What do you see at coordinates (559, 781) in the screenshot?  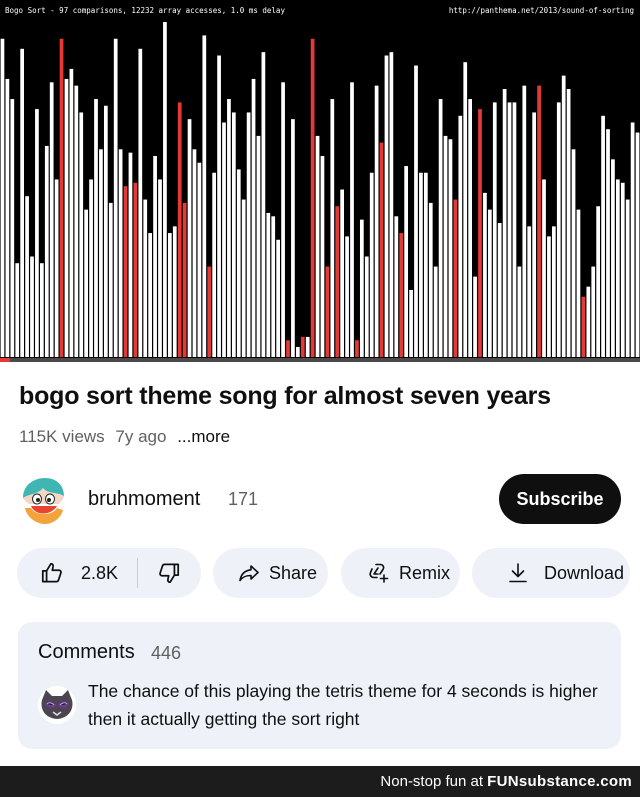 I see `watermark-brand: FUNsubstance.com` at bounding box center [559, 781].